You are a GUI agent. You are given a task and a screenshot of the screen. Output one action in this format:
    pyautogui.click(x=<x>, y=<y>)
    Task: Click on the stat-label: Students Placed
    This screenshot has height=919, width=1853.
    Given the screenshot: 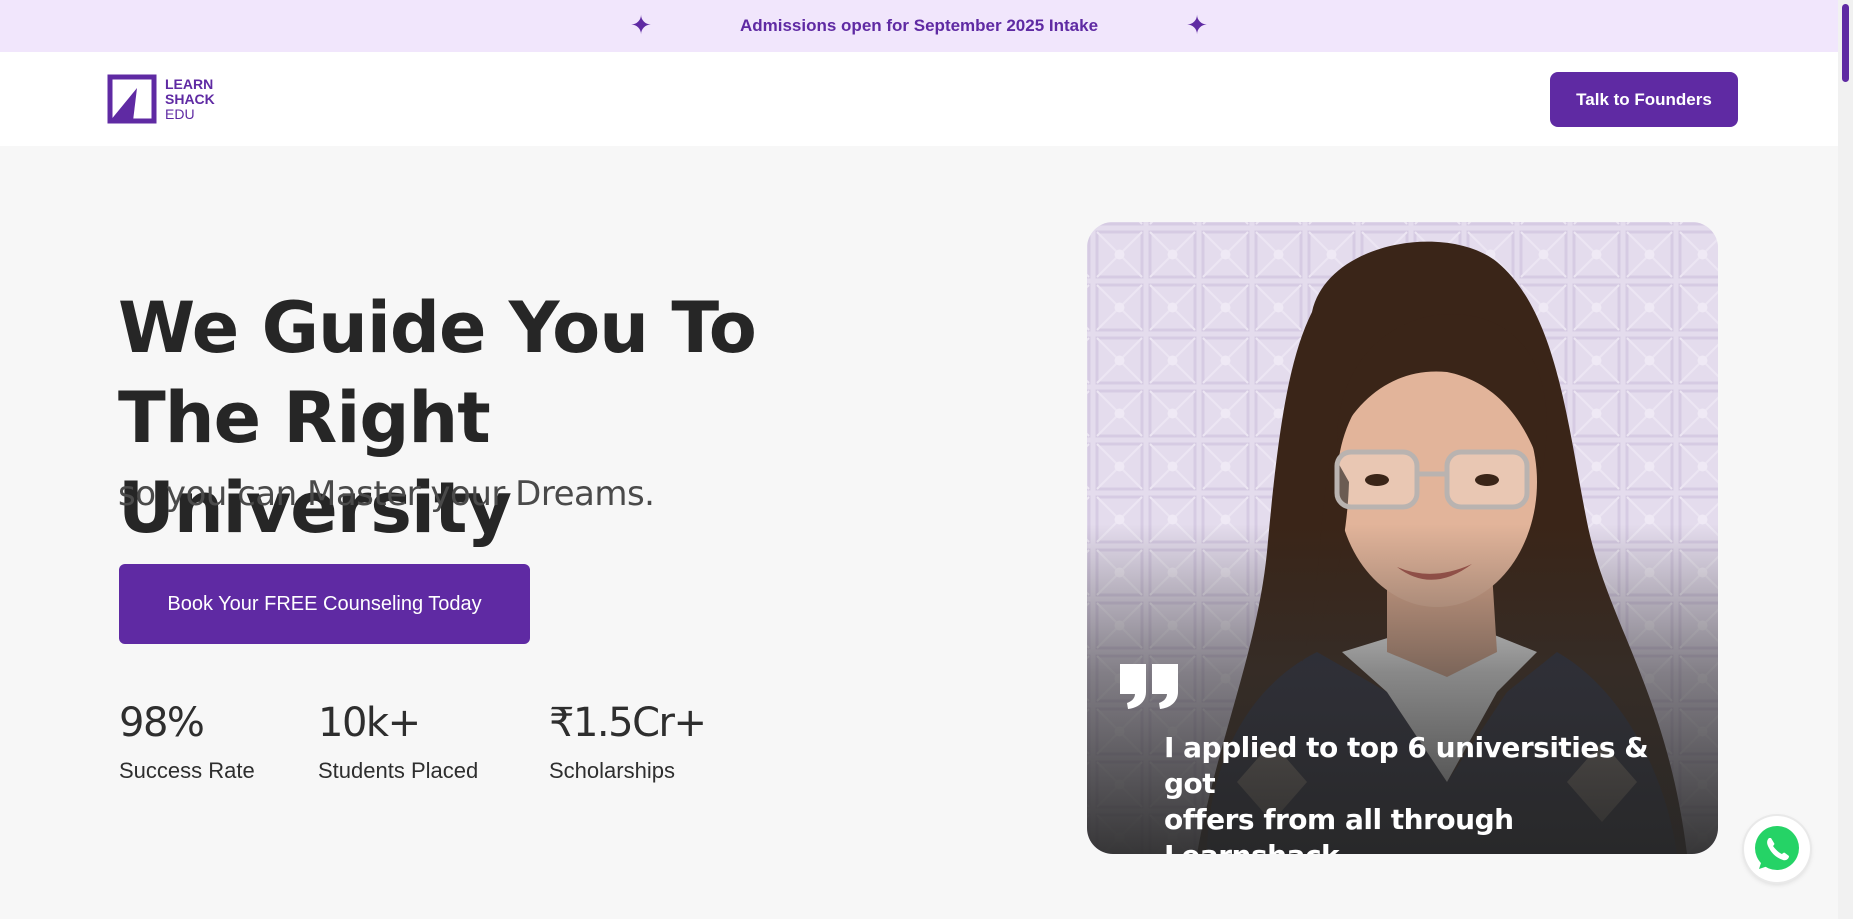 What is the action you would take?
    pyautogui.click(x=398, y=770)
    